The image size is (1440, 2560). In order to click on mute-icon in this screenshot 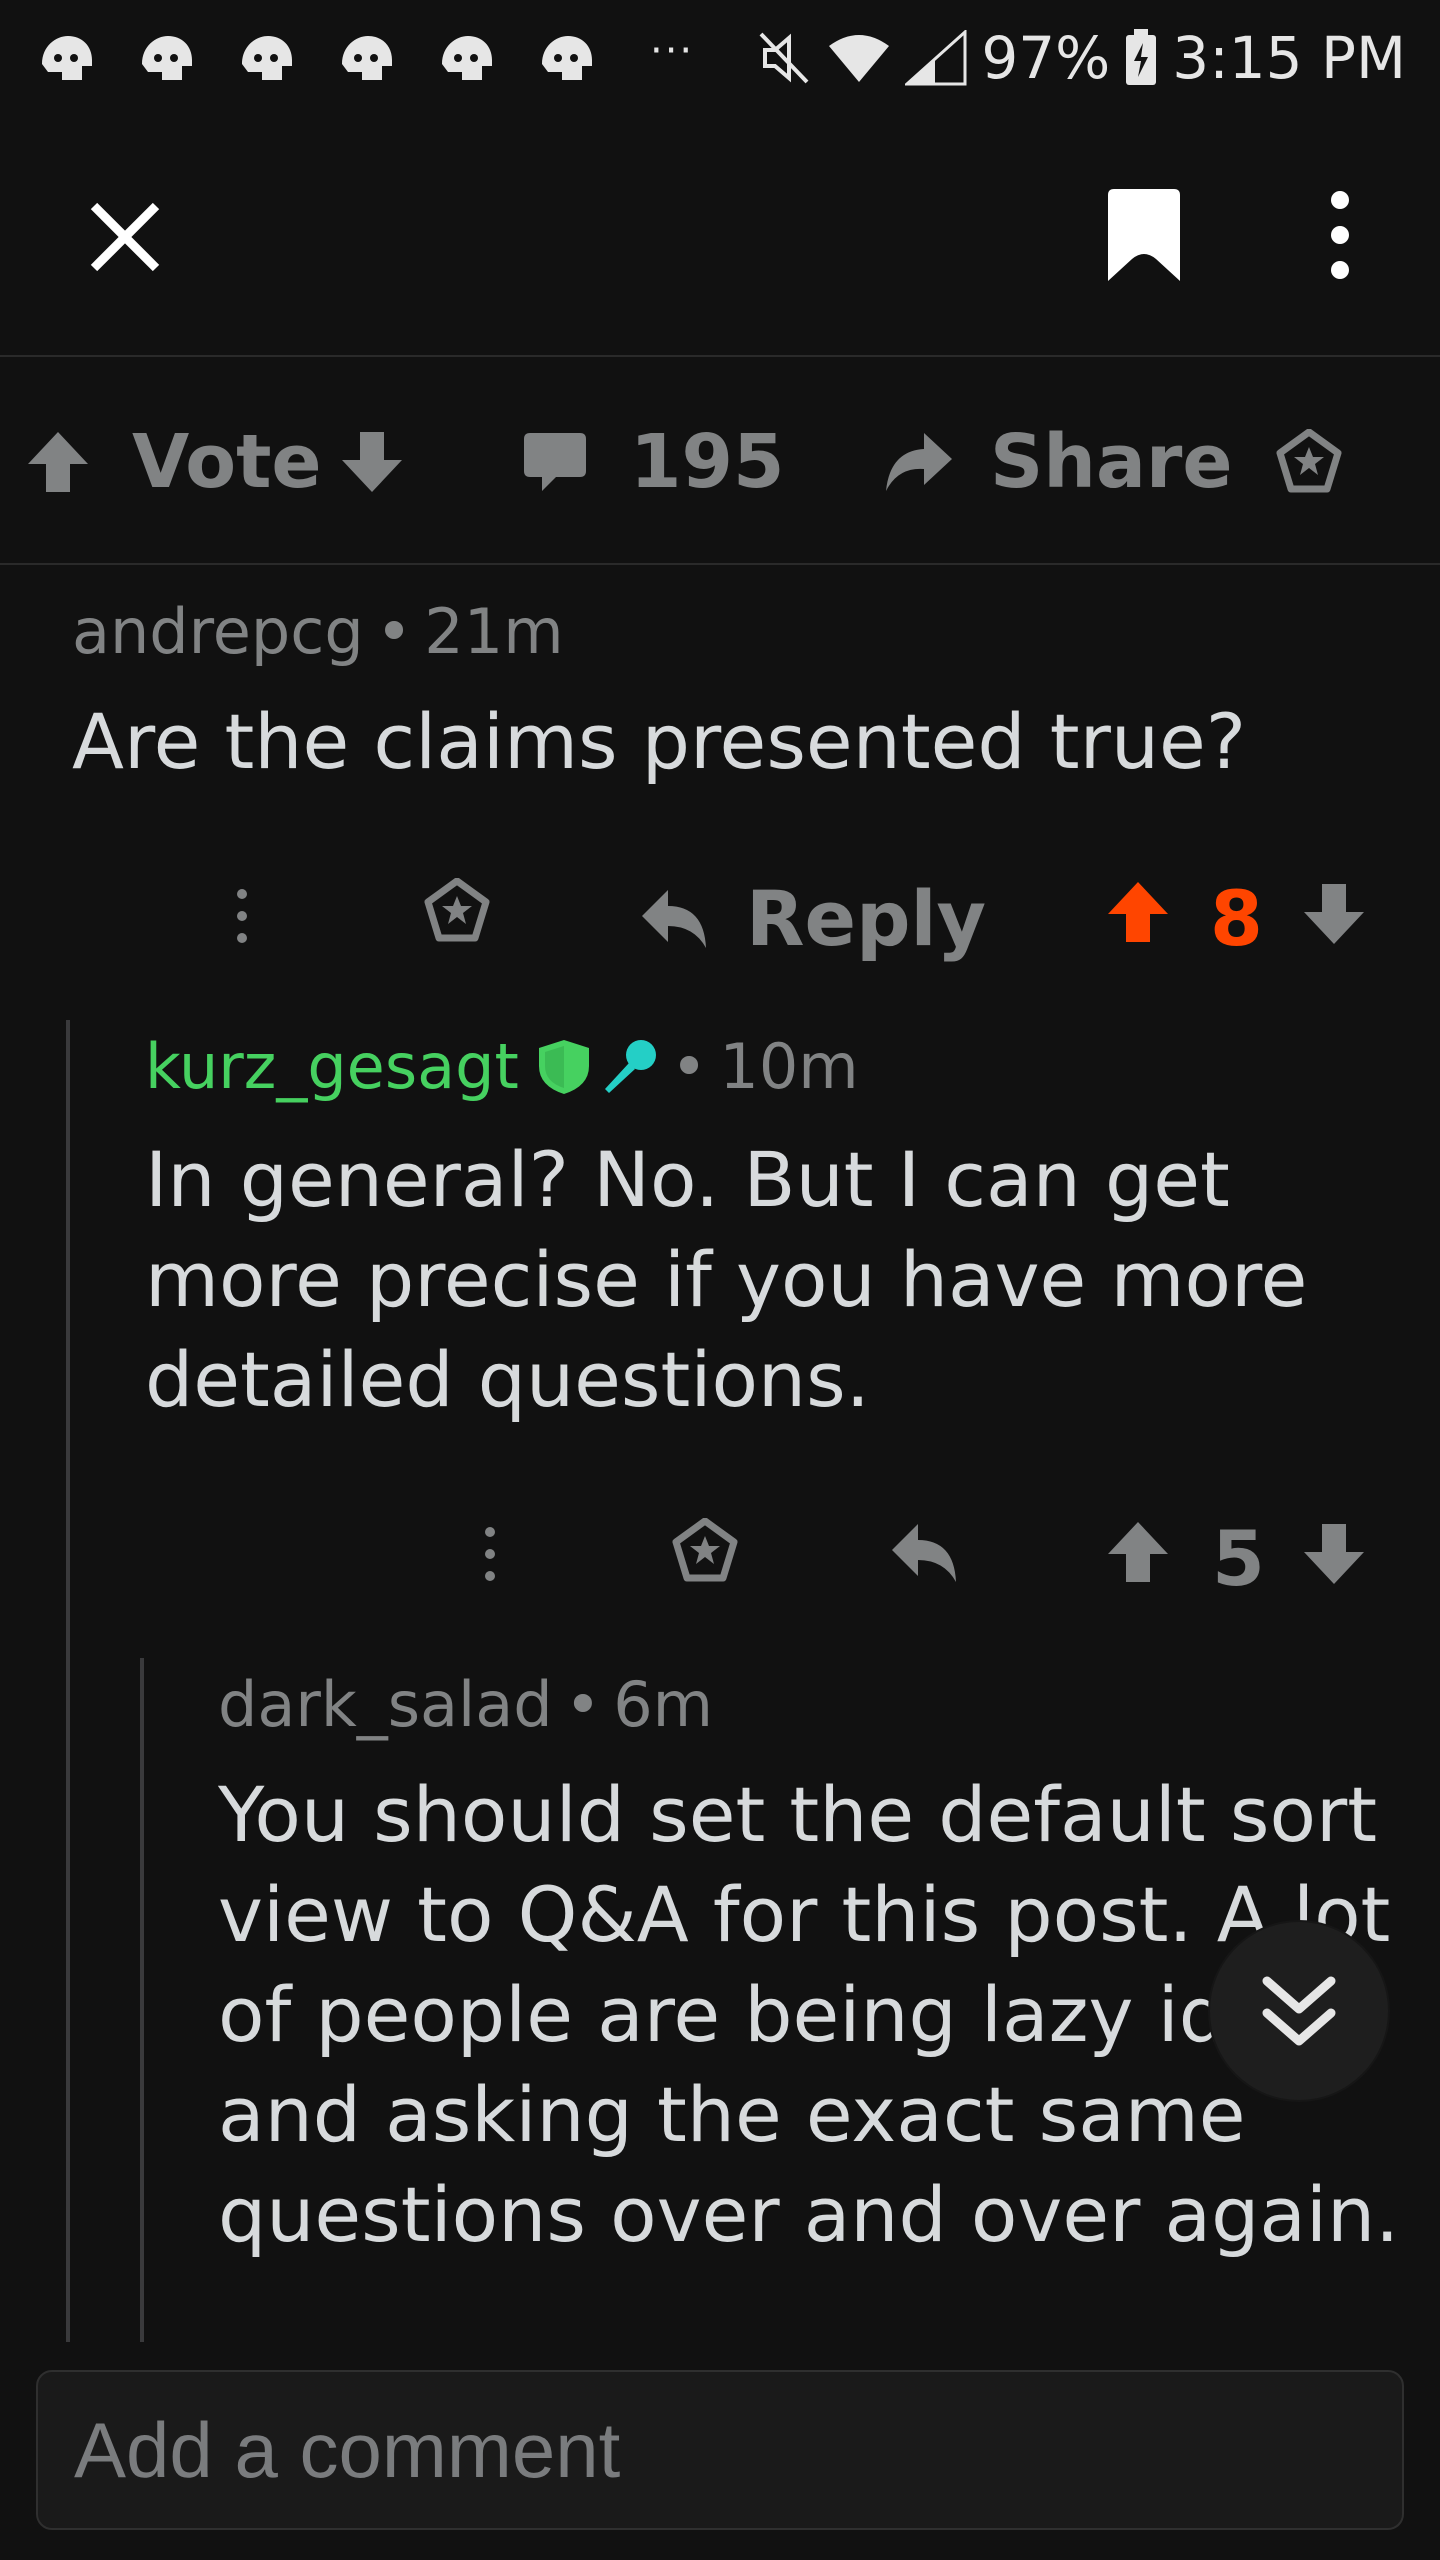, I will do `click(785, 58)`.